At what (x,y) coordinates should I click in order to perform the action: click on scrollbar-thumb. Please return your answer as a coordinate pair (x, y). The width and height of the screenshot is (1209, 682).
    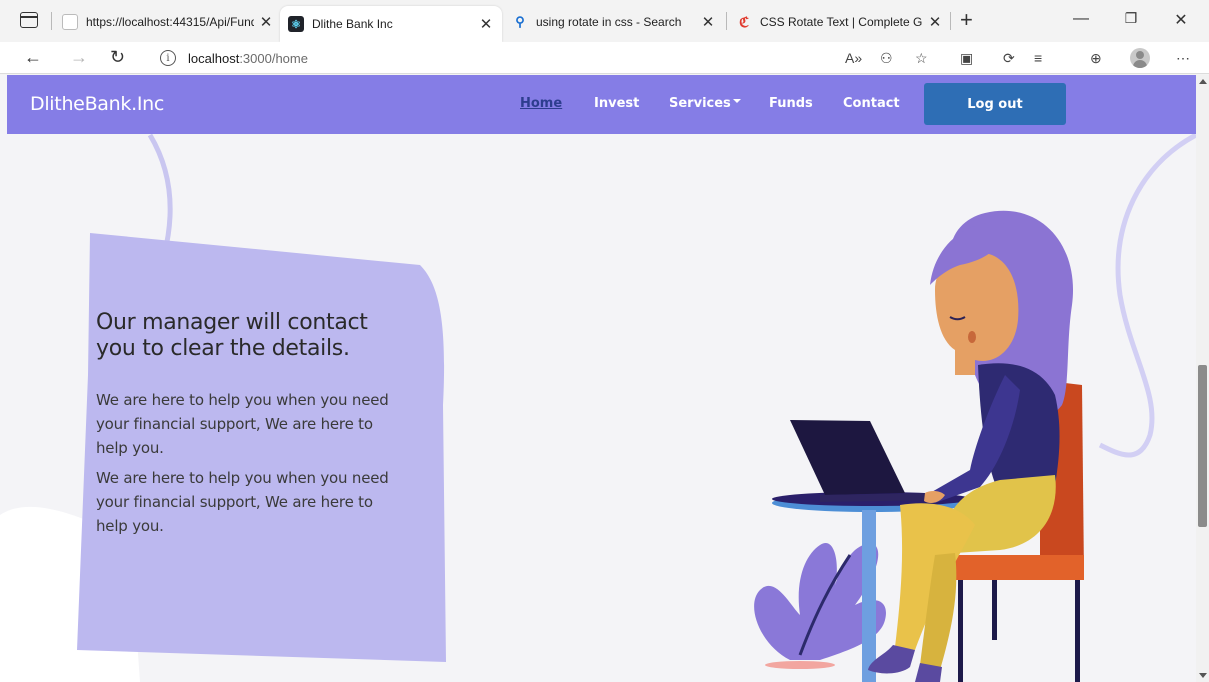
    Looking at the image, I should click on (1202, 446).